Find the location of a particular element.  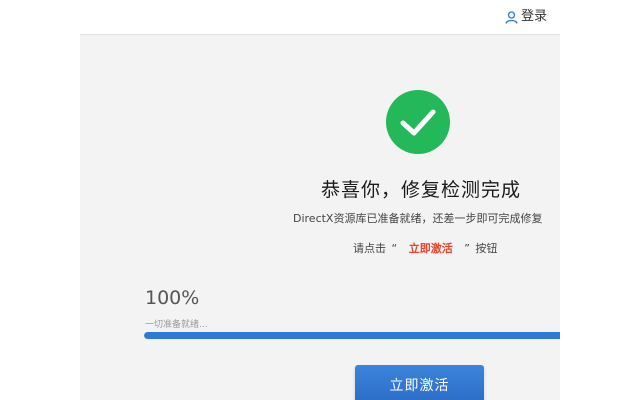

open-quote: “ is located at coordinates (394, 248).